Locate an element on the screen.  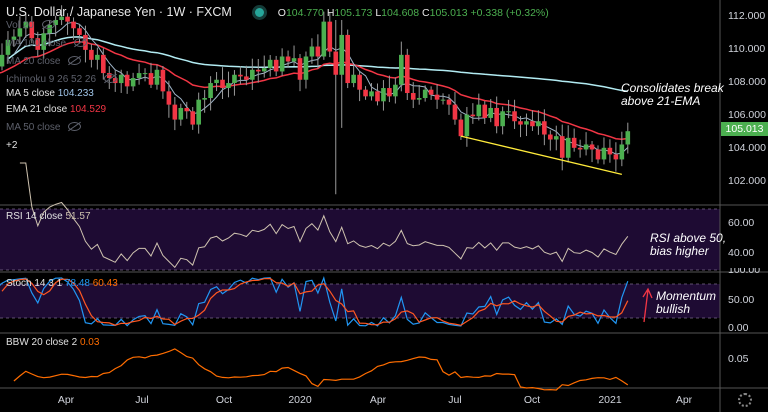
price-tick: 112.000 is located at coordinates (747, 16).